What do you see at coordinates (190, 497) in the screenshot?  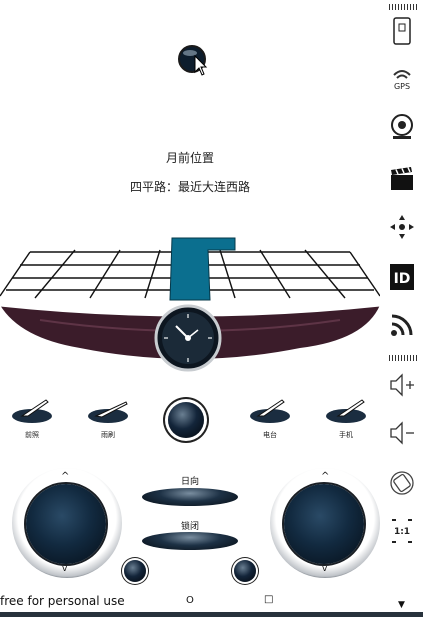 I see `forward-button` at bounding box center [190, 497].